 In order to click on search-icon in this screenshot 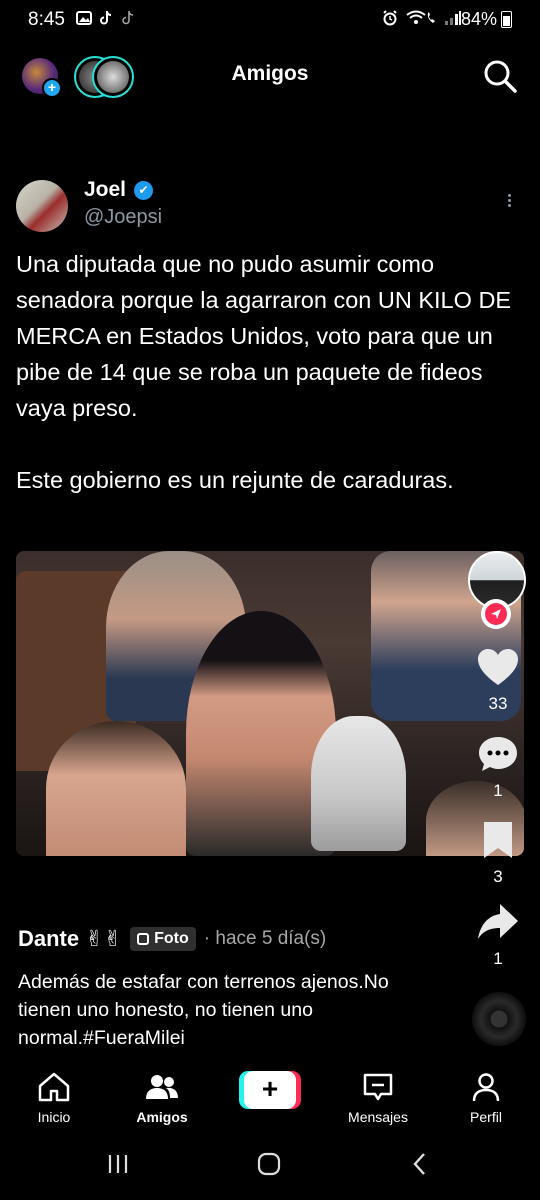, I will do `click(500, 76)`.